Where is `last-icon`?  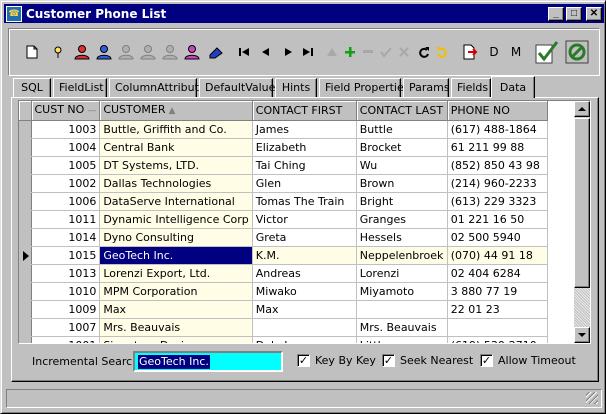
last-icon is located at coordinates (308, 52).